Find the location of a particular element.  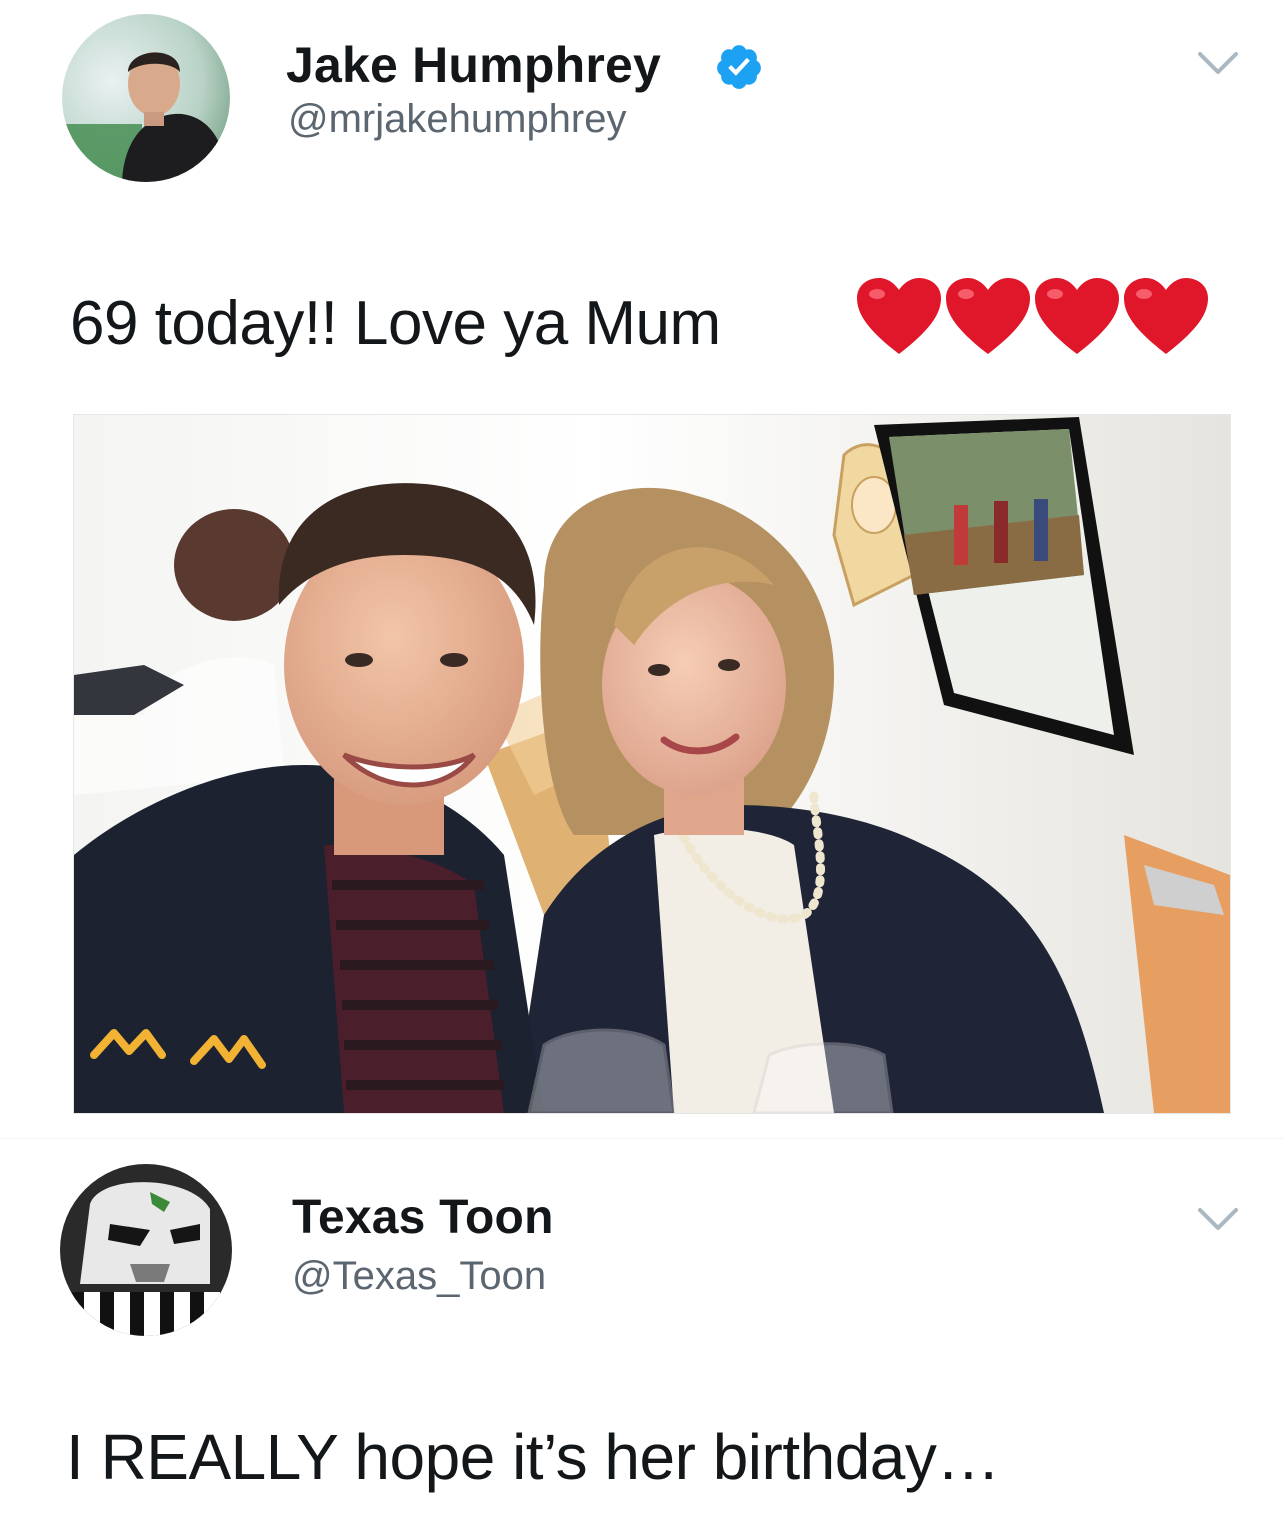

tweet-text: 69 today!! Love ya Mum is located at coordinates (395, 323).